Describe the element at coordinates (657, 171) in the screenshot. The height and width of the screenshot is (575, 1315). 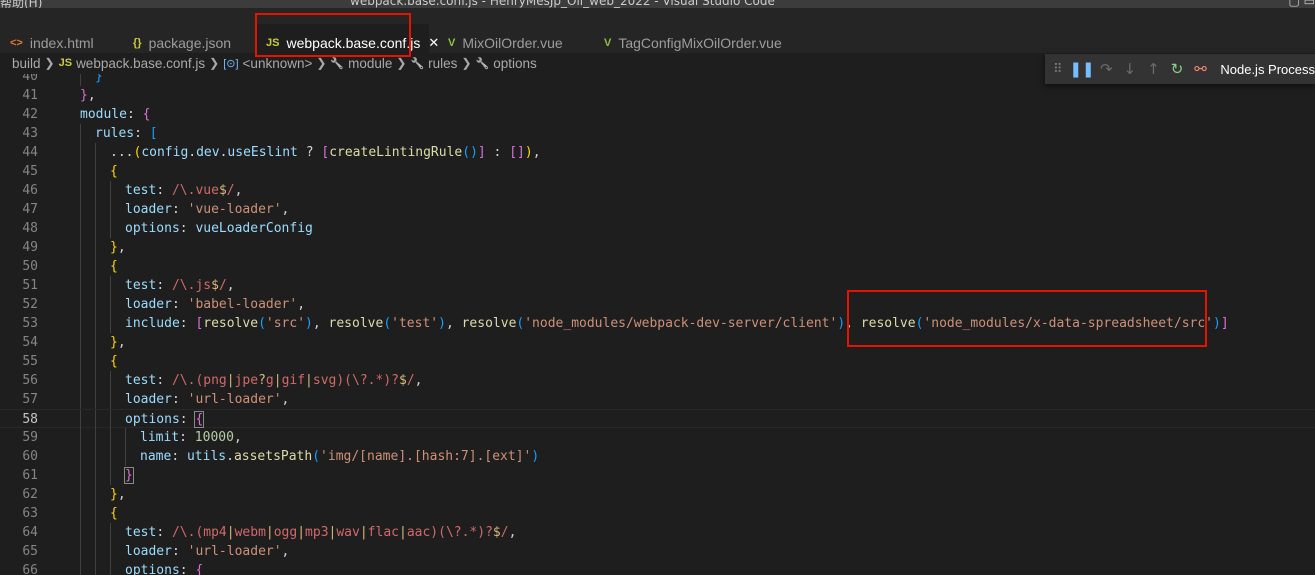
I see `code-line: 45 {` at that location.